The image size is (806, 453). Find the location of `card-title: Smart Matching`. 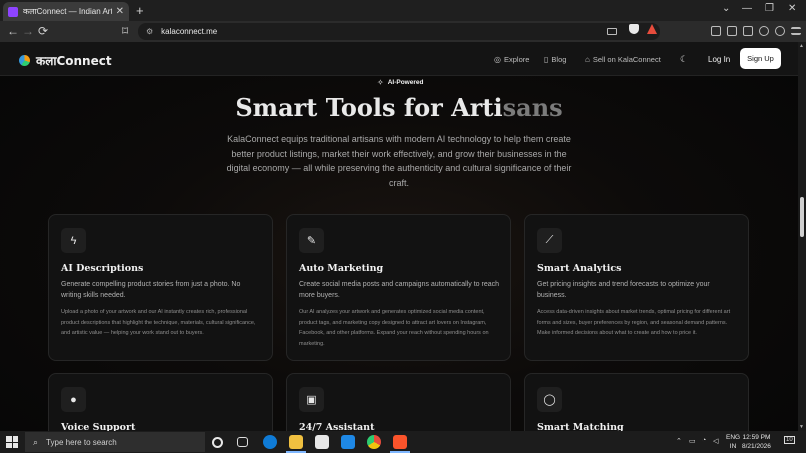

card-title: Smart Matching is located at coordinates (580, 426).